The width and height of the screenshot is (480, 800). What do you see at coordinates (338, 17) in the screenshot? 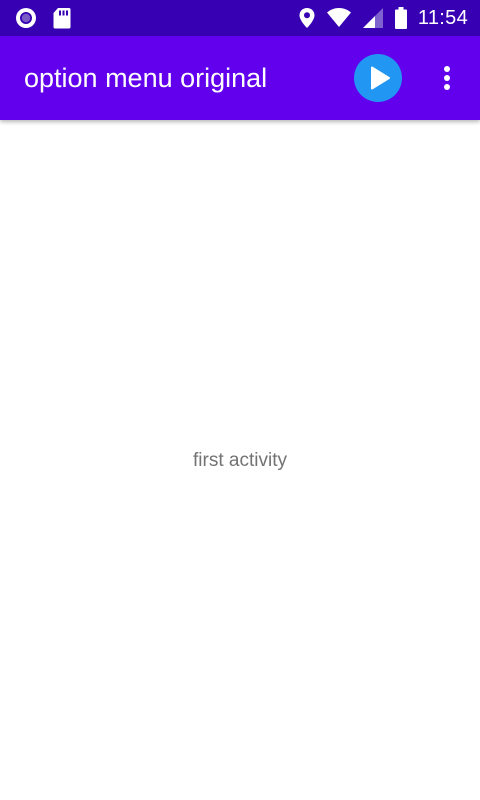
I see `wifi-icon` at bounding box center [338, 17].